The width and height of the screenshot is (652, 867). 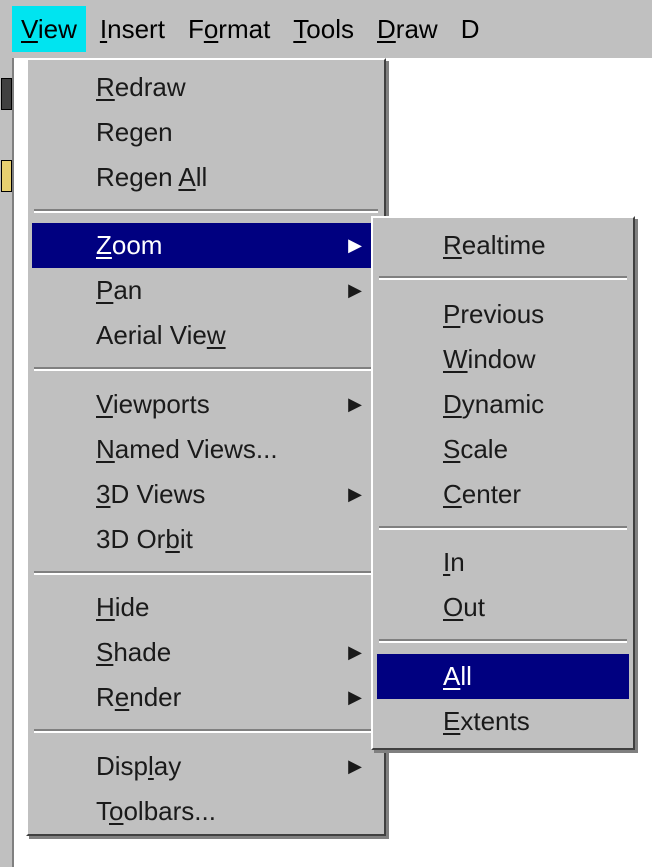 What do you see at coordinates (206, 404) in the screenshot?
I see `menu-item-viewports: Viewports ▶` at bounding box center [206, 404].